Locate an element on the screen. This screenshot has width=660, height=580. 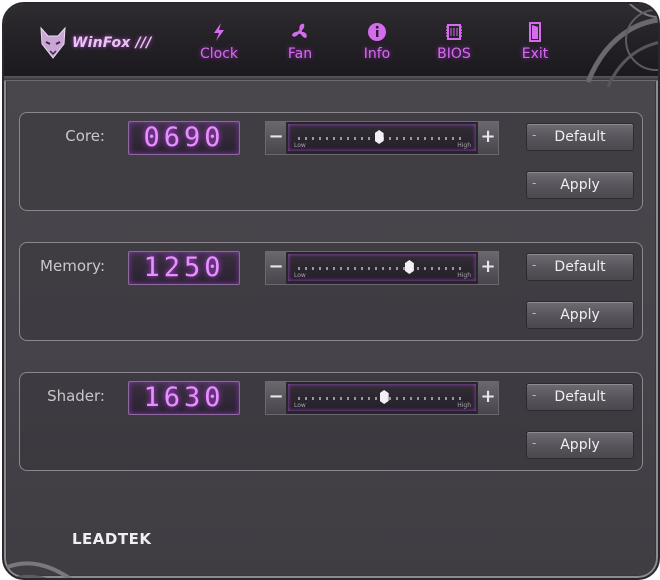
core-slider-high-label: High is located at coordinates (464, 145).